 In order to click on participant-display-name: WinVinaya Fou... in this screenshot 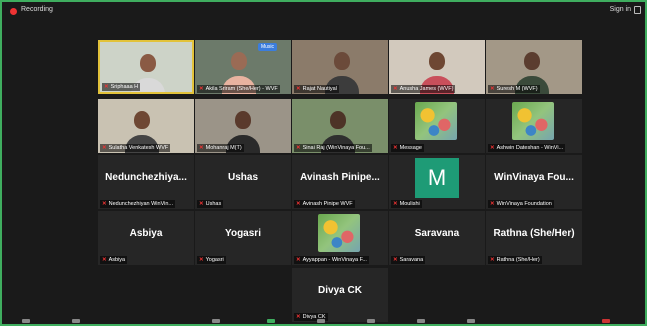, I will do `click(534, 177)`.